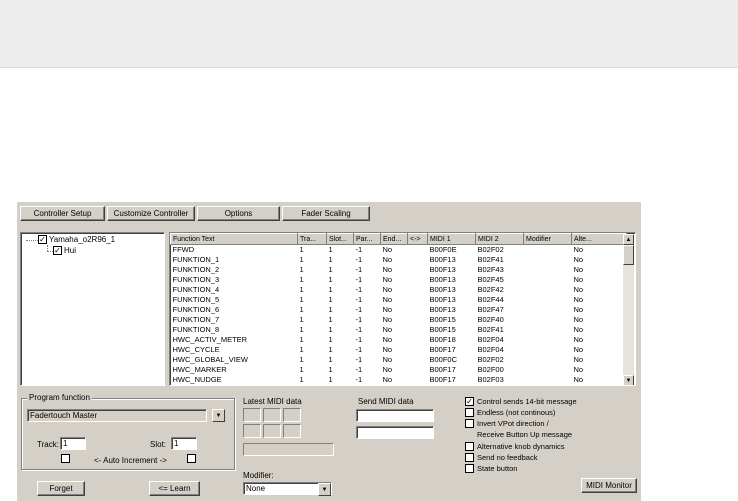 The height and width of the screenshot is (501, 738). Describe the element at coordinates (499, 239) in the screenshot. I see `column-header: MIDI 2` at that location.